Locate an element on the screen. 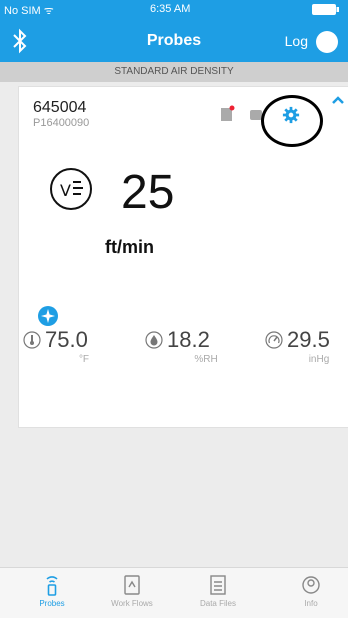 This screenshot has height=618, width=348. tab-probes-label: Probes is located at coordinates (52, 603).